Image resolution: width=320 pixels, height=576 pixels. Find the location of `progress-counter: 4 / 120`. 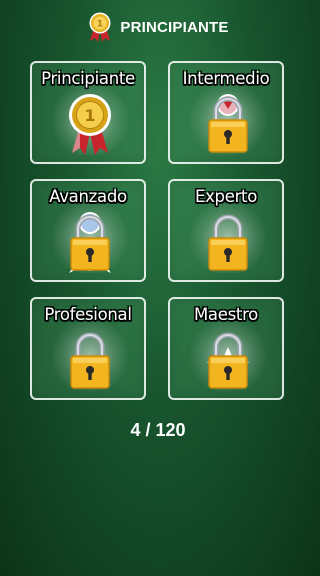

progress-counter: 4 / 120 is located at coordinates (158, 430).